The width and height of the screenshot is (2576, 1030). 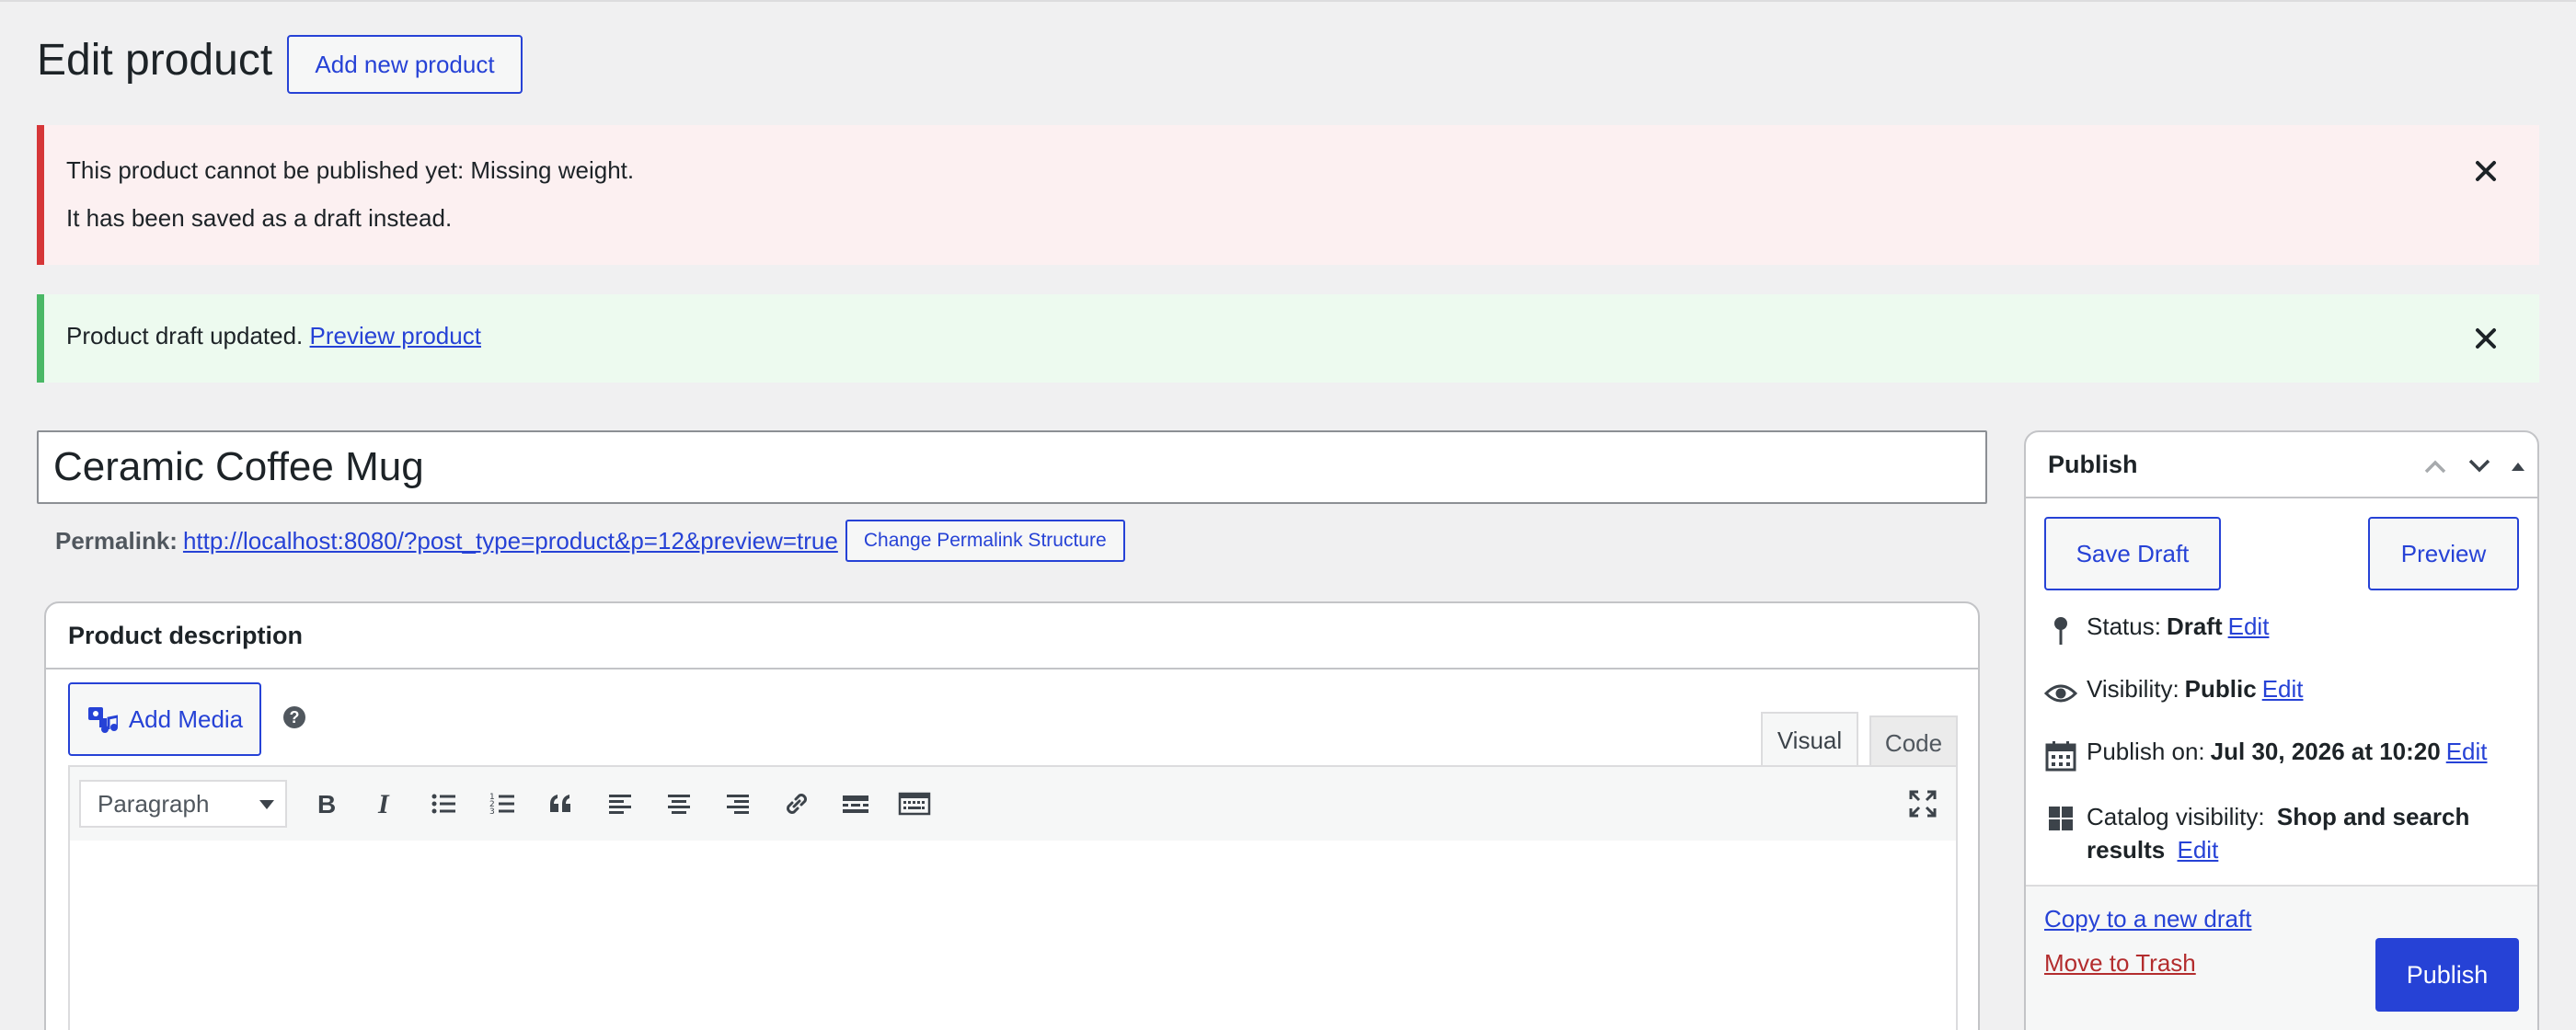 I want to click on triangle-up-icon, so click(x=2518, y=467).